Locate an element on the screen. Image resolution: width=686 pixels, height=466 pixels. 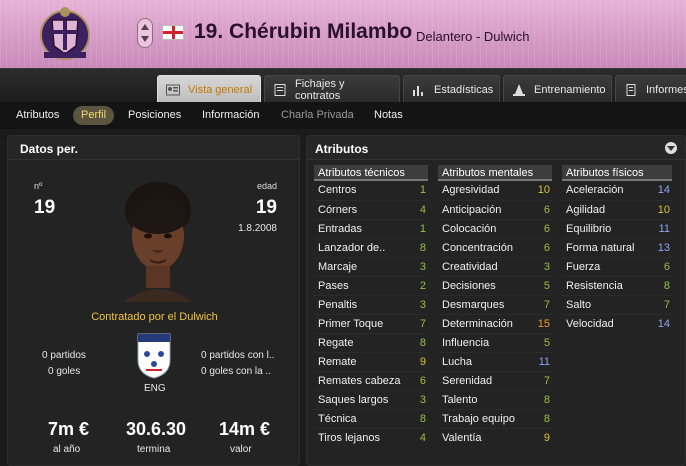
attribute-row: Colocación 6 is located at coordinates (495, 228).